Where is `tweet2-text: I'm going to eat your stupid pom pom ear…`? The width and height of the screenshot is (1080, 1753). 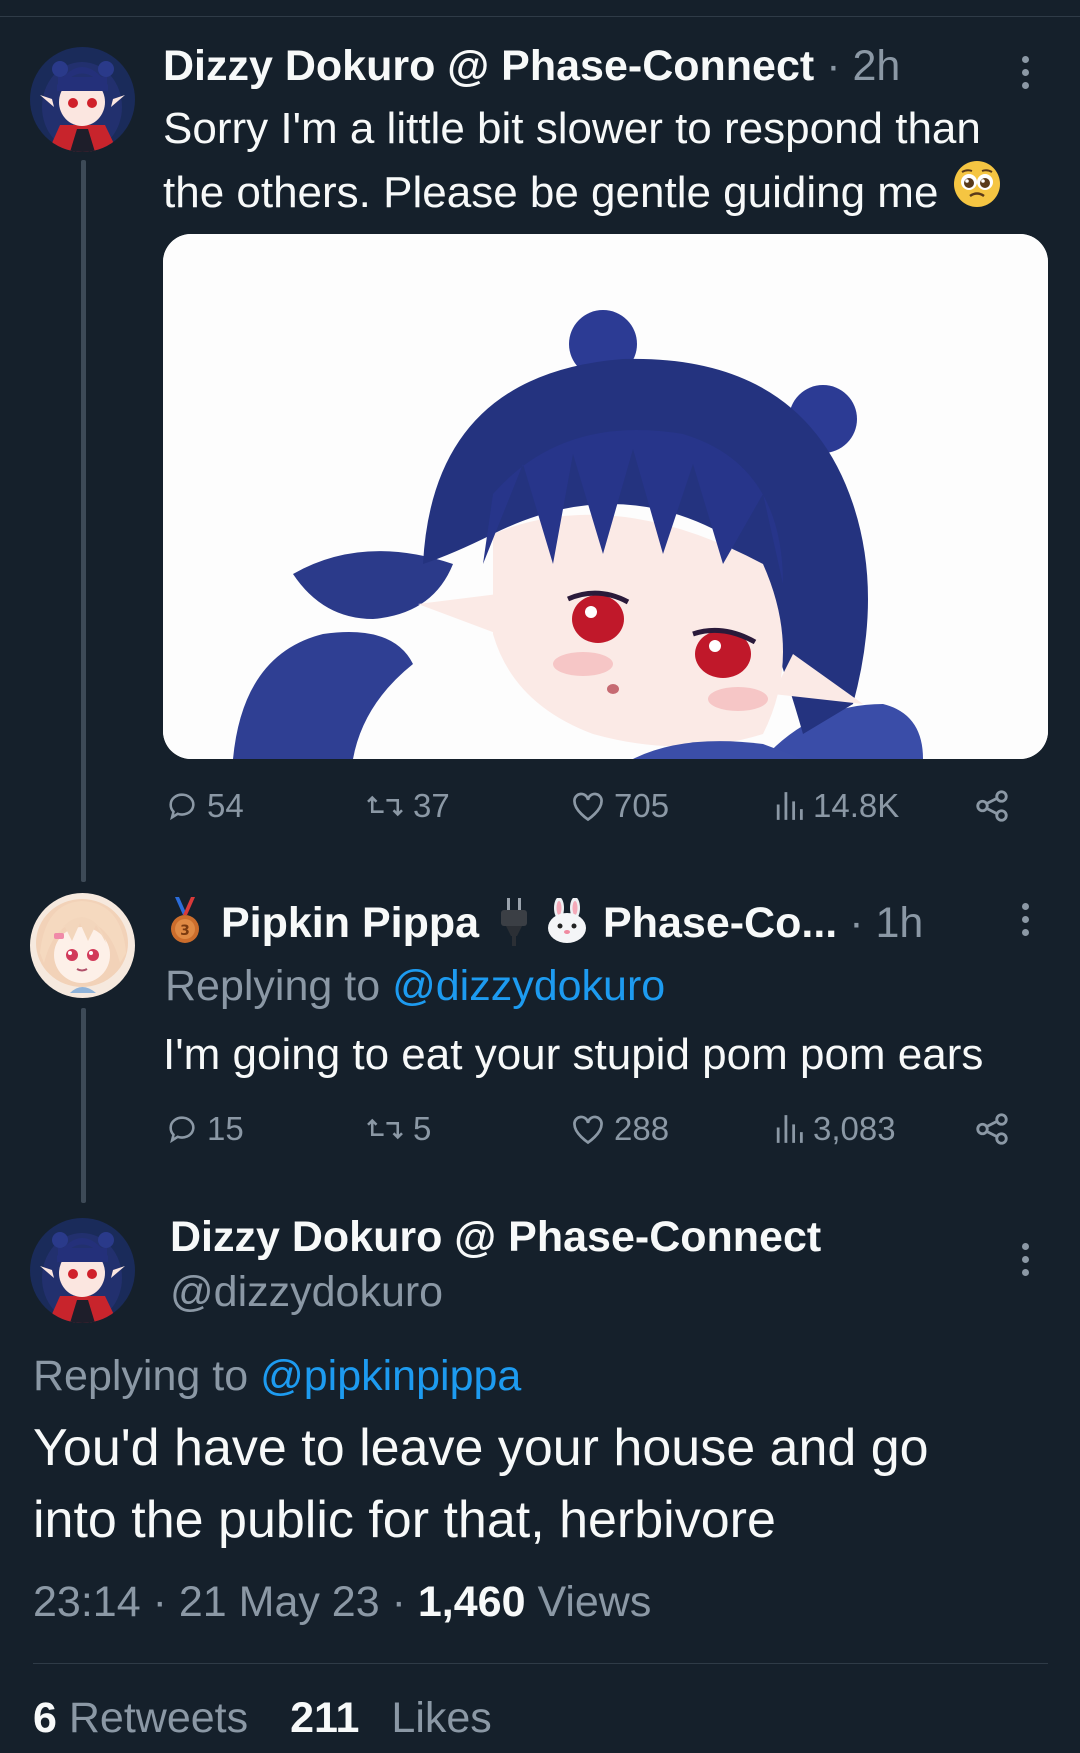
tweet2-text: I'm going to eat your stupid pom pom ear… is located at coordinates (573, 1054).